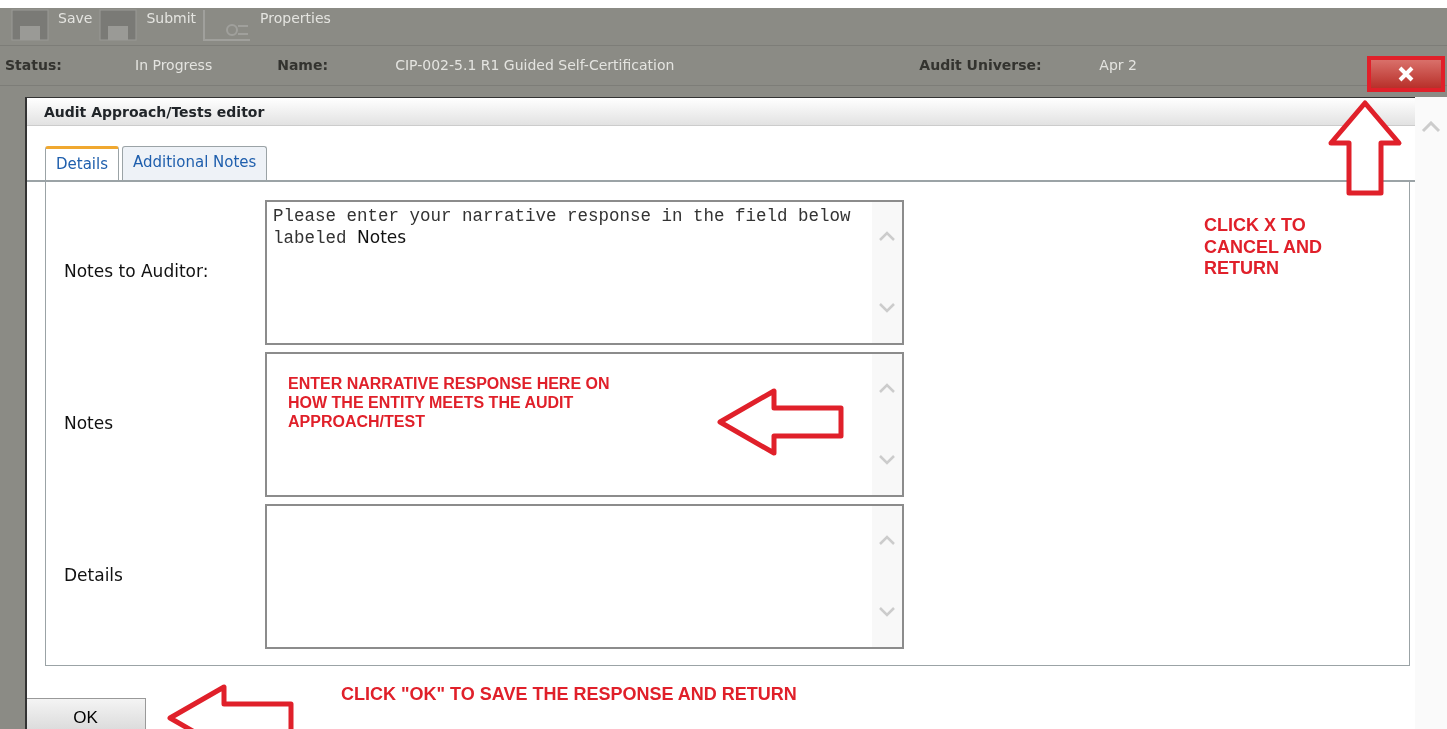 The image size is (1447, 729). Describe the element at coordinates (174, 65) in the screenshot. I see `field-value: In Progress` at that location.